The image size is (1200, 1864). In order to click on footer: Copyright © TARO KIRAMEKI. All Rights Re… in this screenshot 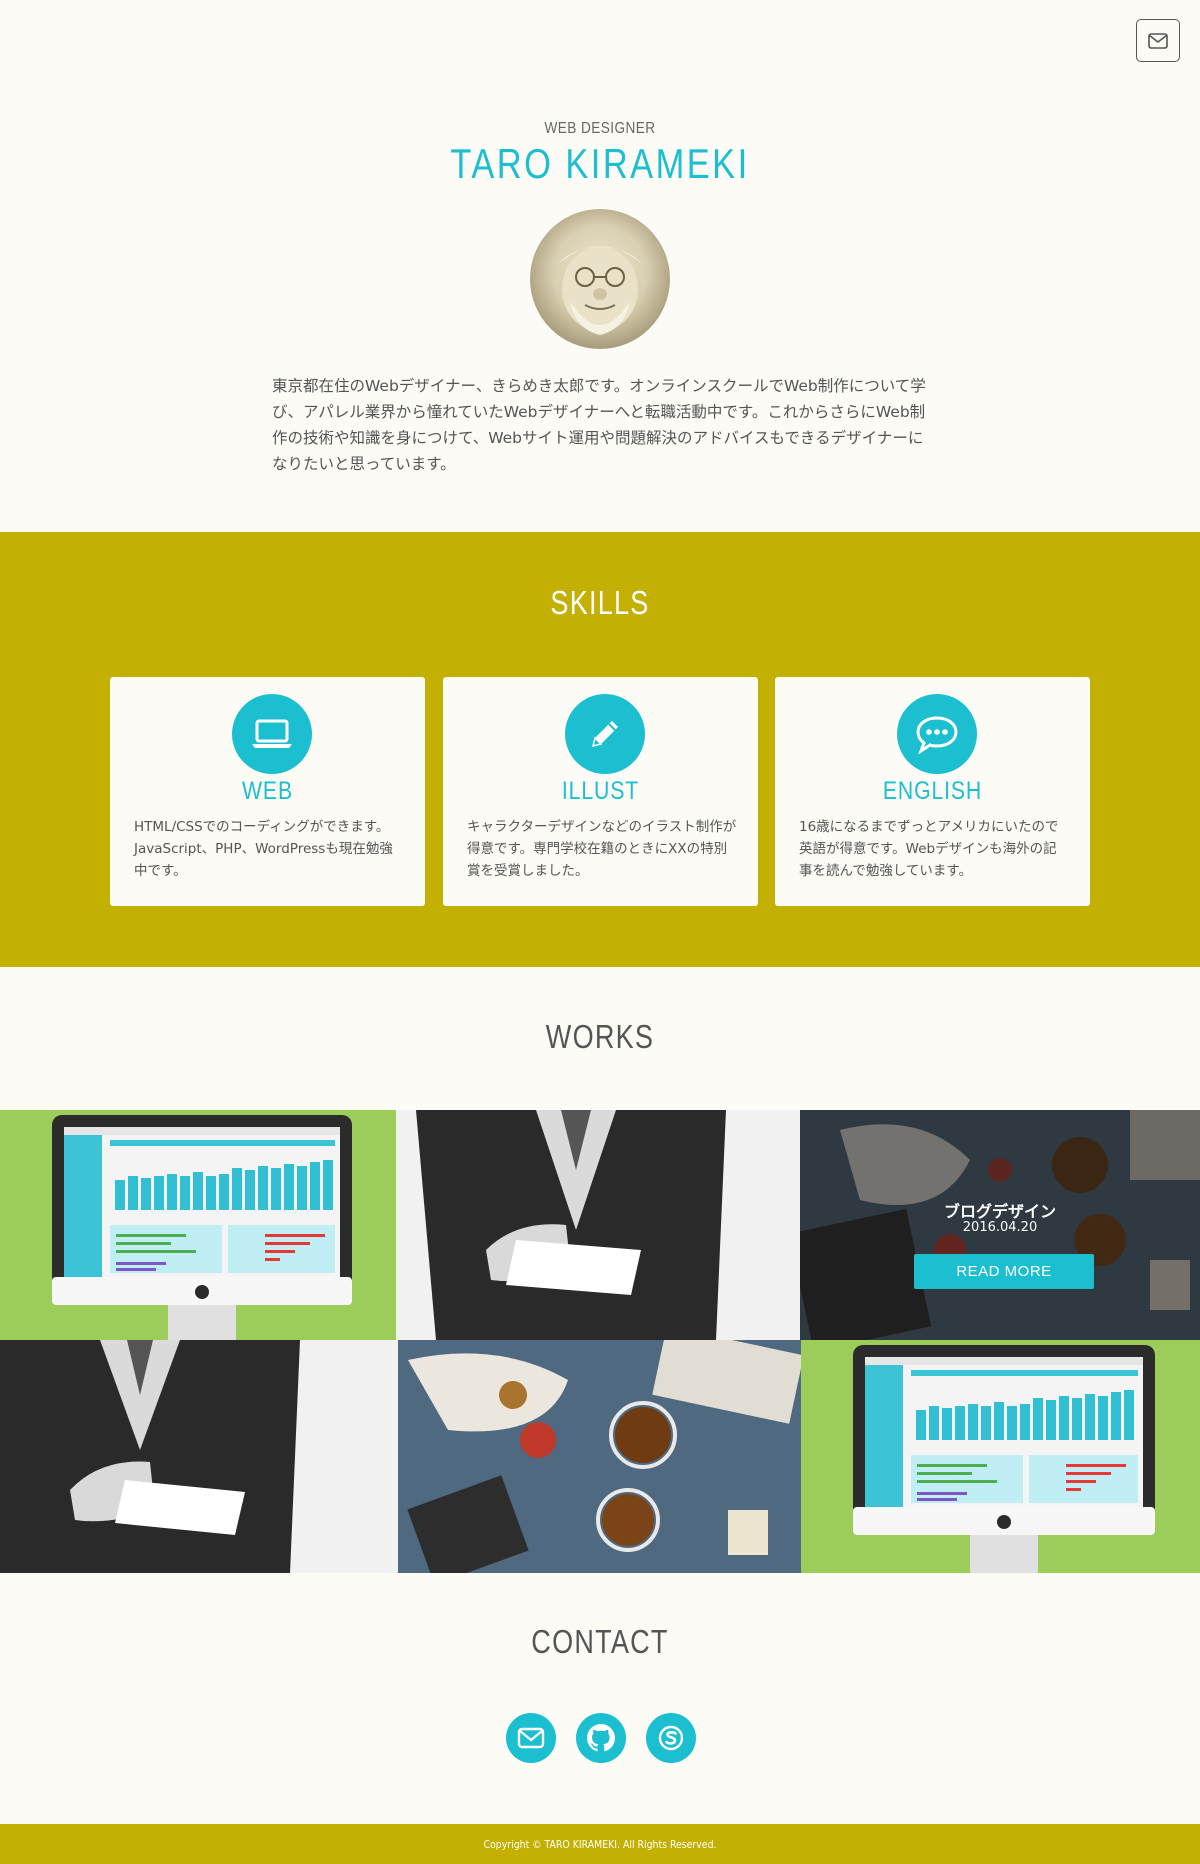, I will do `click(600, 1844)`.